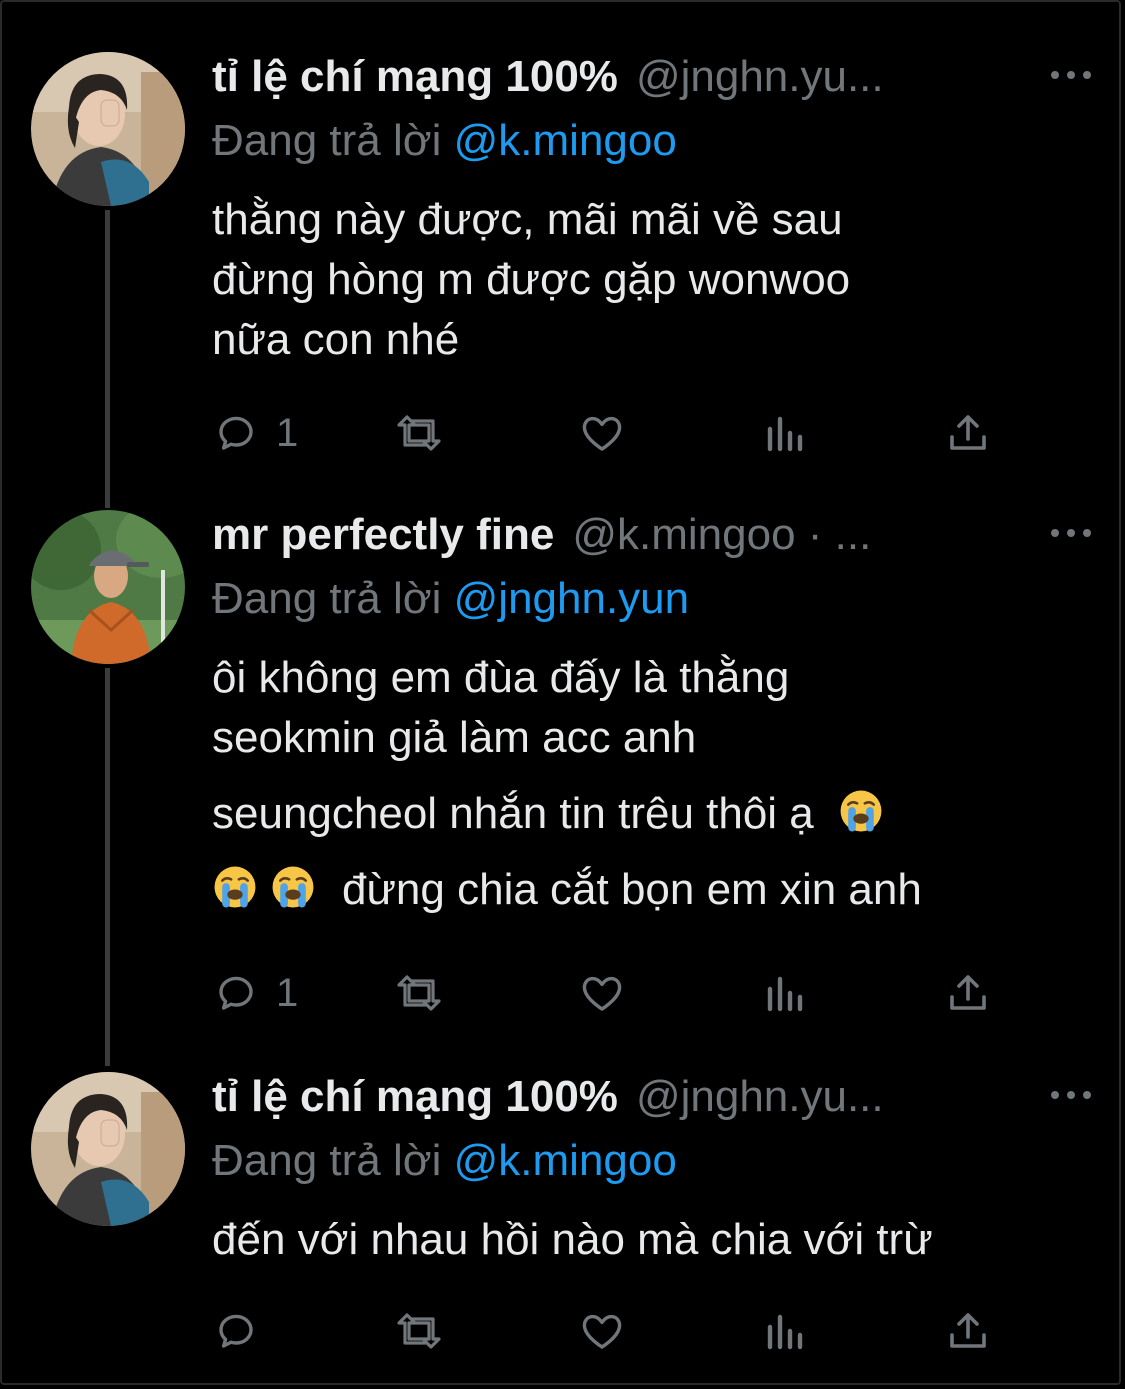 The height and width of the screenshot is (1389, 1125). Describe the element at coordinates (572, 598) in the screenshot. I see `reply-mention-link: @jnghn.yun` at that location.